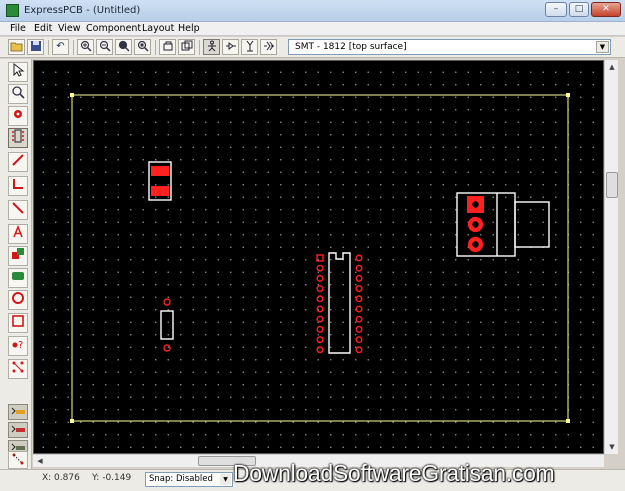 This screenshot has height=491, width=625. What do you see at coordinates (394, 473) in the screenshot?
I see `watermark: DownloadSoftwareGratisan.com` at bounding box center [394, 473].